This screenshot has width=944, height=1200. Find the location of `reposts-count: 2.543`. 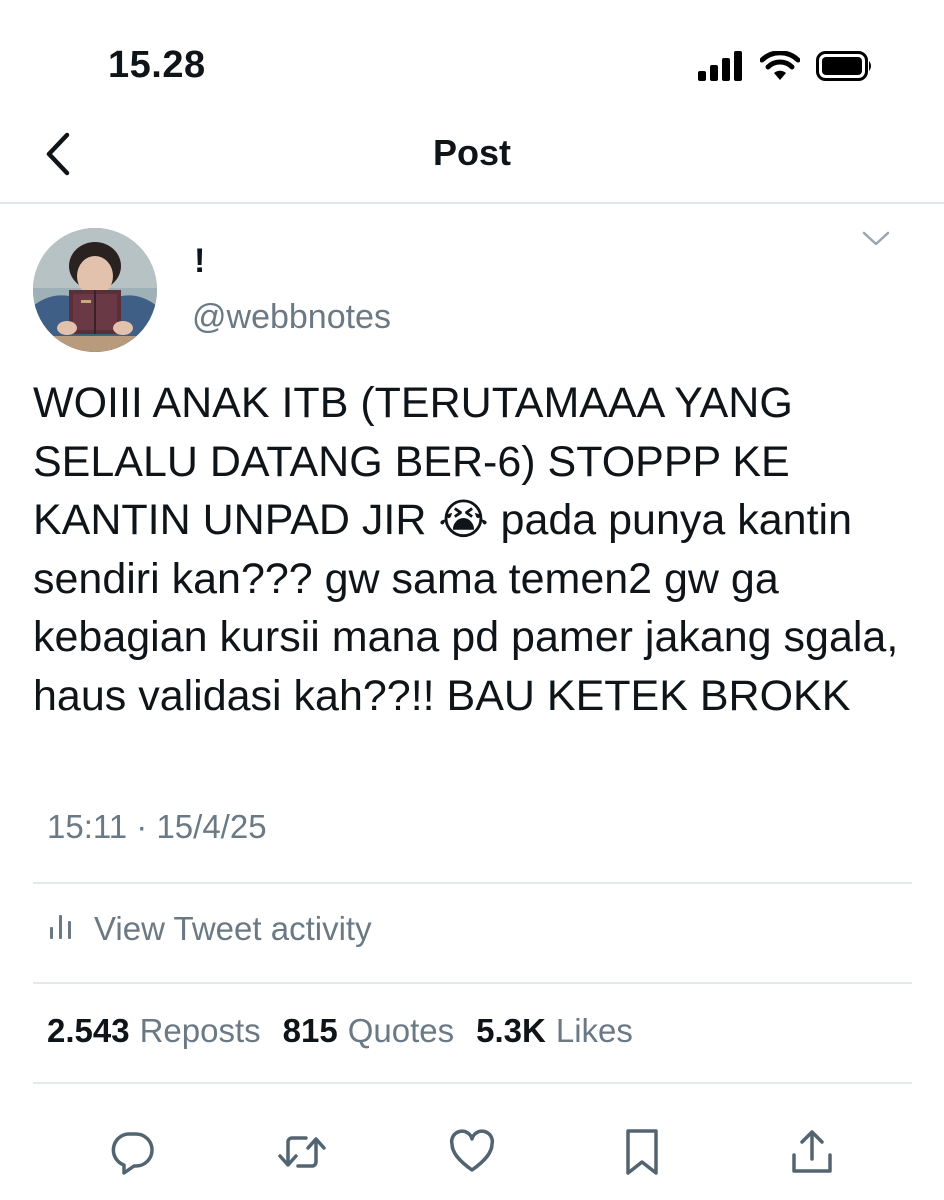

reposts-count: 2.543 is located at coordinates (88, 1030).